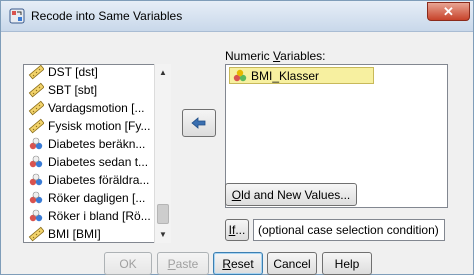  What do you see at coordinates (73, 90) in the screenshot?
I see `variable-label: SBT [sbt]` at bounding box center [73, 90].